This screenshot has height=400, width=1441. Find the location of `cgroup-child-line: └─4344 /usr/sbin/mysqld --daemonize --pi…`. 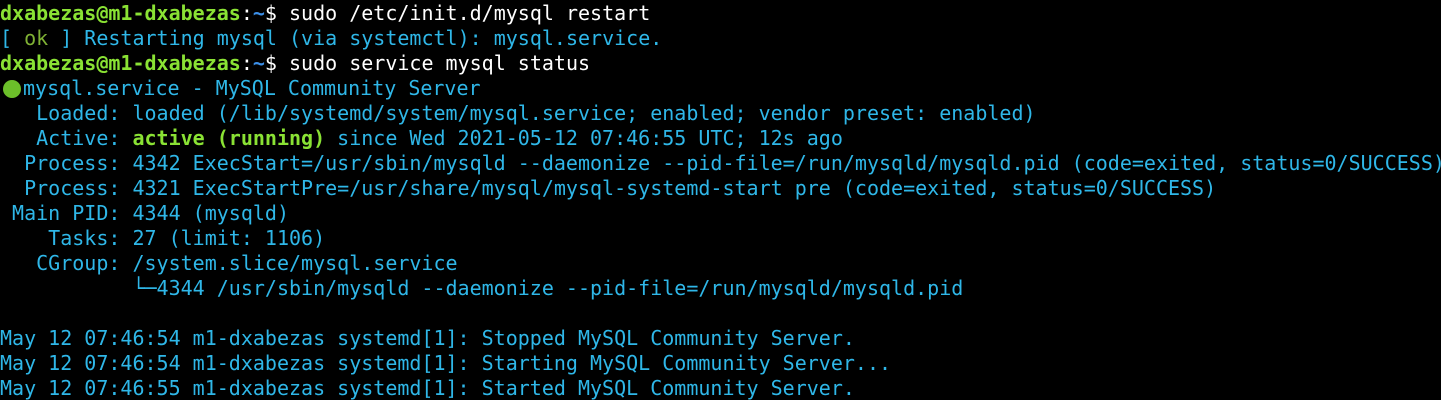

cgroup-child-line: └─4344 /usr/sbin/mysqld --daemonize --pi… is located at coordinates (482, 288).